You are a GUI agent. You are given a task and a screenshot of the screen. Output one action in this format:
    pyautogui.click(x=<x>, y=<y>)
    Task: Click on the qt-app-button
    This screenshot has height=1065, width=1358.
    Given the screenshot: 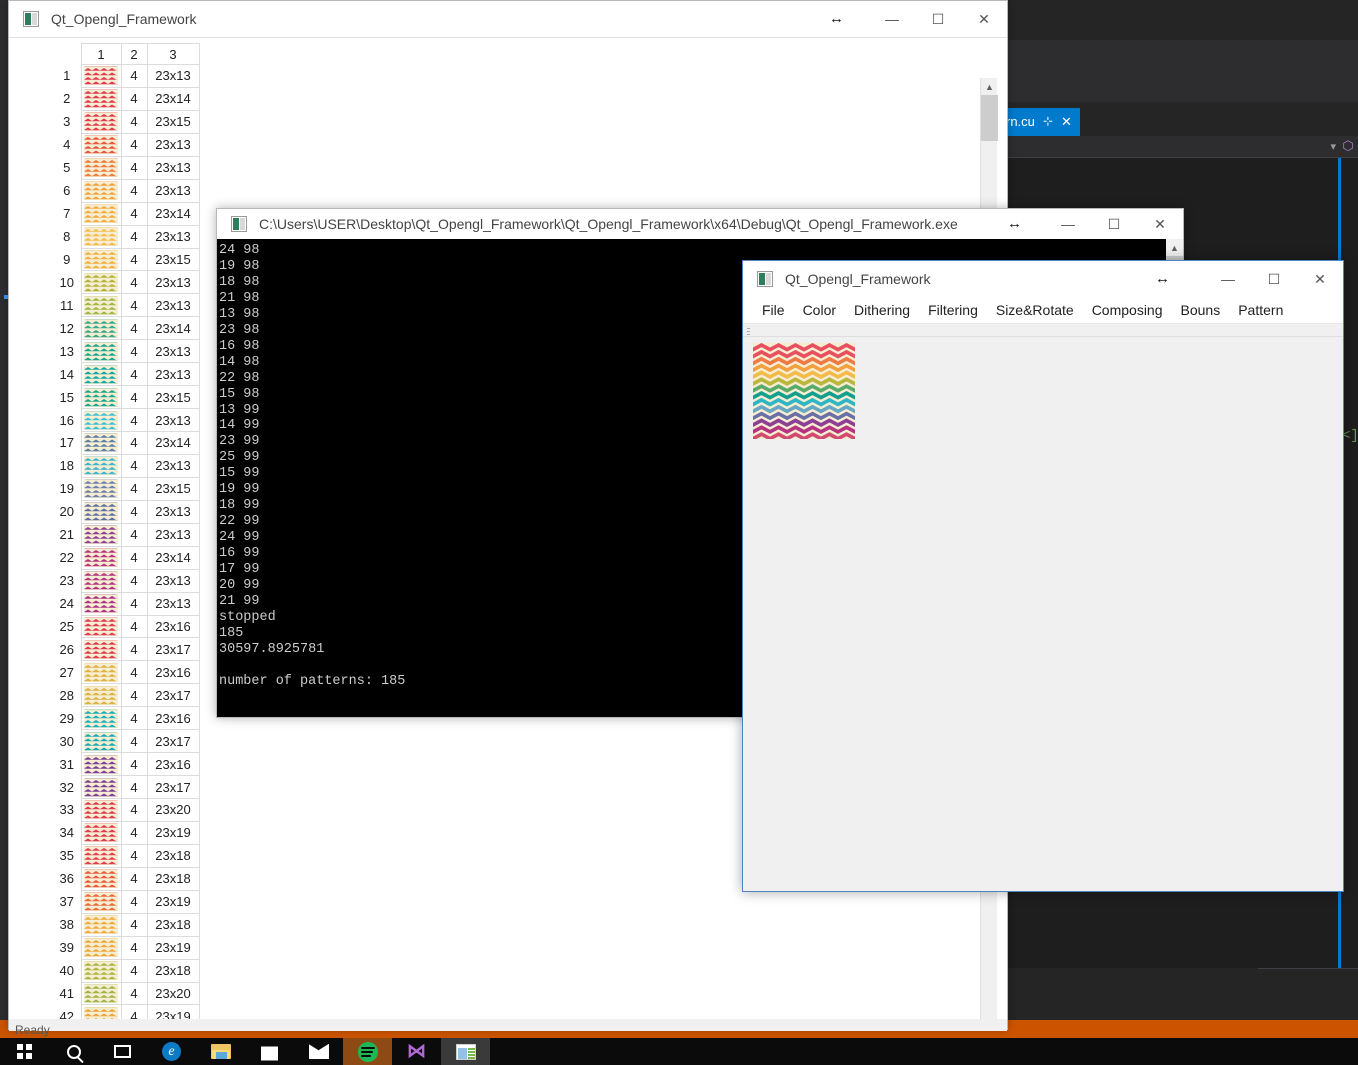 What is the action you would take?
    pyautogui.click(x=465, y=1051)
    